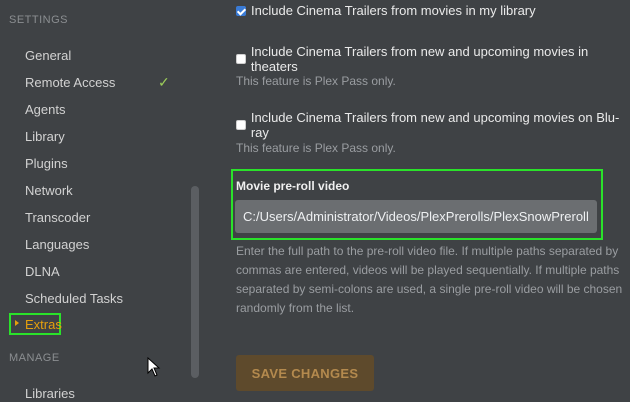 The image size is (630, 402). What do you see at coordinates (74, 299) in the screenshot?
I see `sidebar-item-scheduled-tasks: Scheduled Tasks` at bounding box center [74, 299].